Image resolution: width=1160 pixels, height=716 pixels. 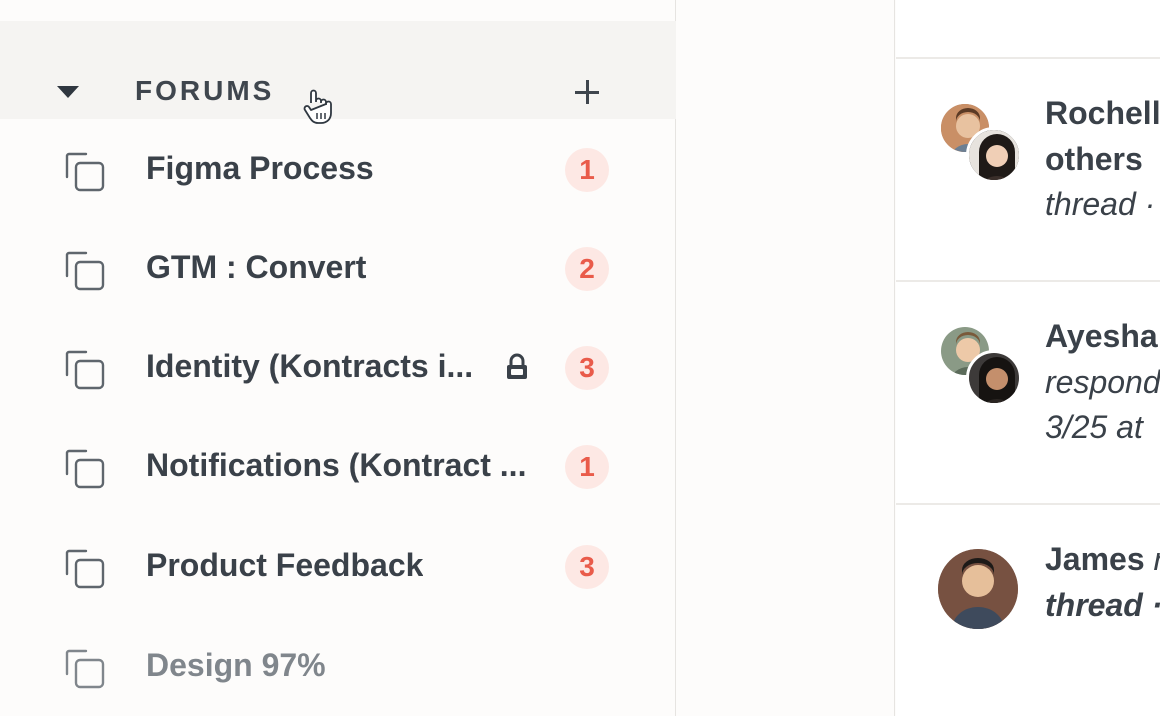 I want to click on section-title: FORUMS, so click(x=205, y=90).